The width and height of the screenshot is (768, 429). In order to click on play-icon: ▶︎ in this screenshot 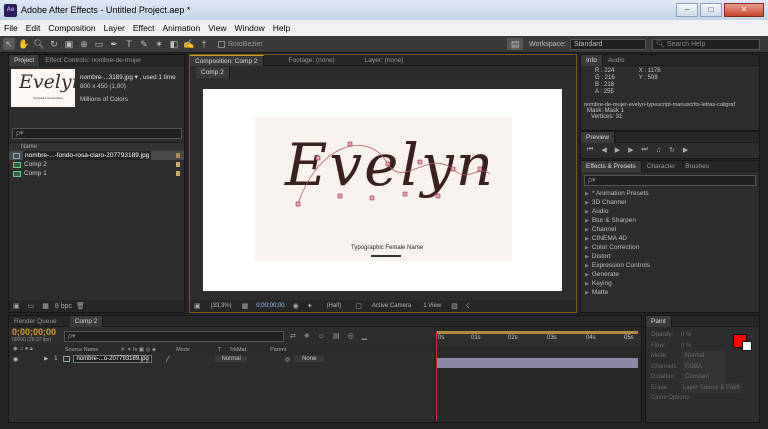, I will do `click(617, 150)`.